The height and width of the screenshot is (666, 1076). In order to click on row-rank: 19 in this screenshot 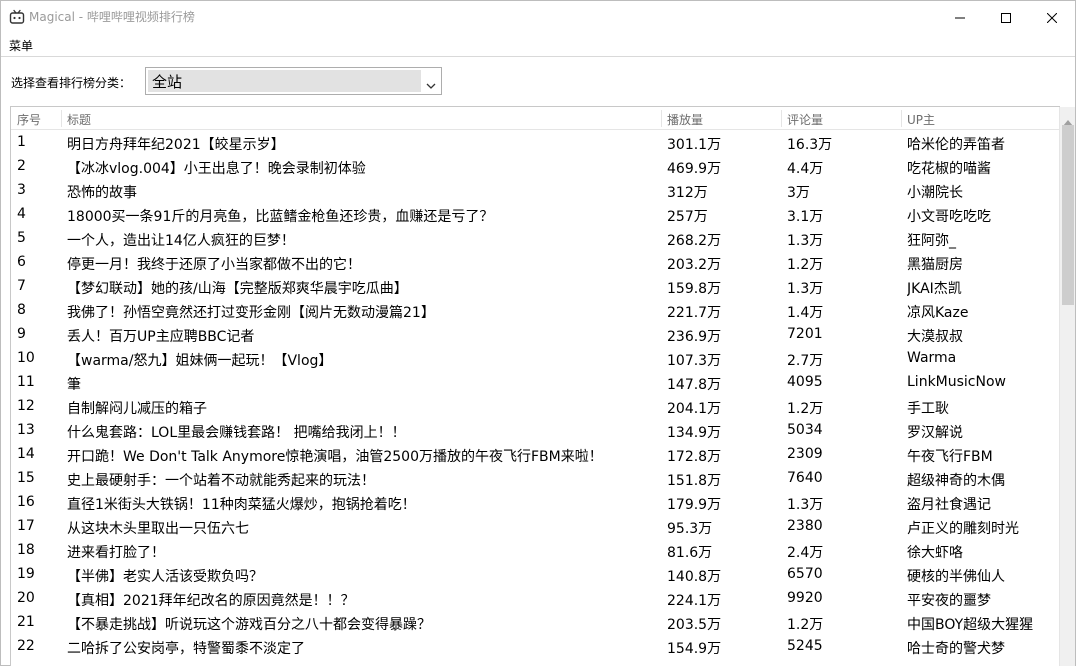, I will do `click(26, 574)`.